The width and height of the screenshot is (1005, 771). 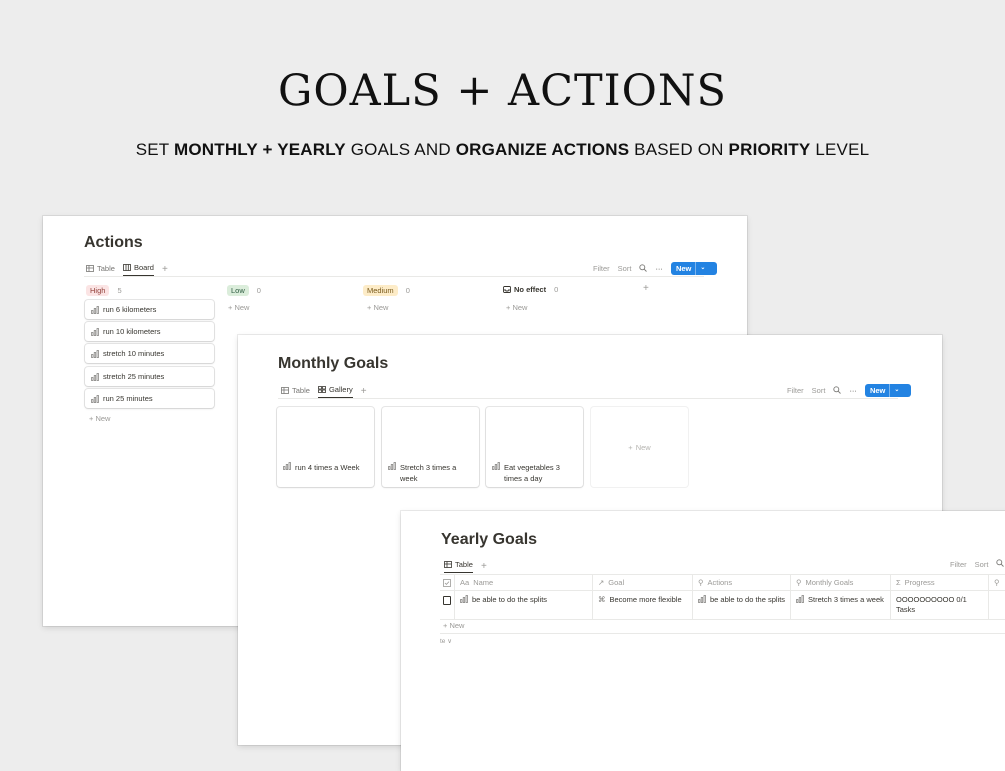 I want to click on gallery-card: Stretch 3 times a week, so click(x=430, y=447).